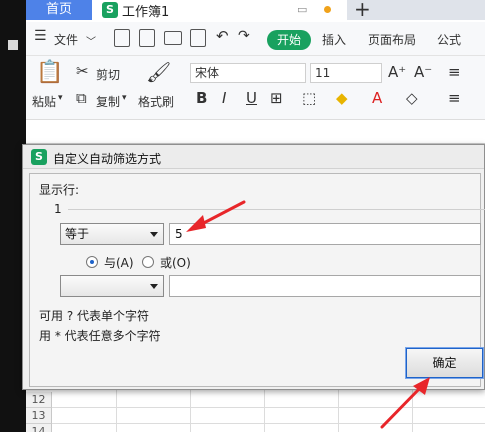 The image size is (485, 432). Describe the element at coordinates (216, 216) in the screenshot. I see `annotation-arrow-input` at that location.